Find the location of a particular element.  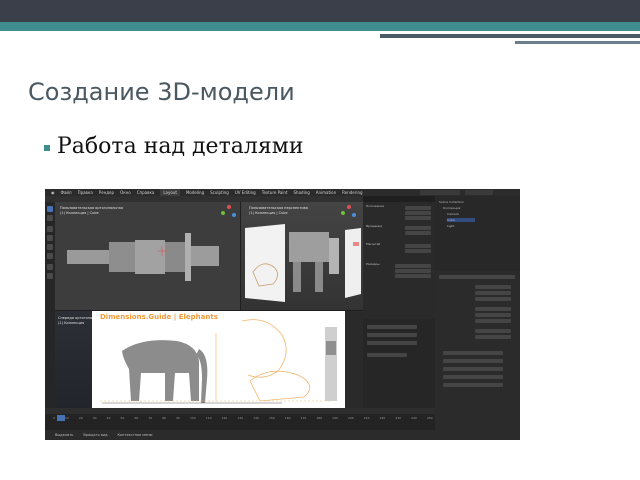

scale-icon is located at coordinates (50, 247).